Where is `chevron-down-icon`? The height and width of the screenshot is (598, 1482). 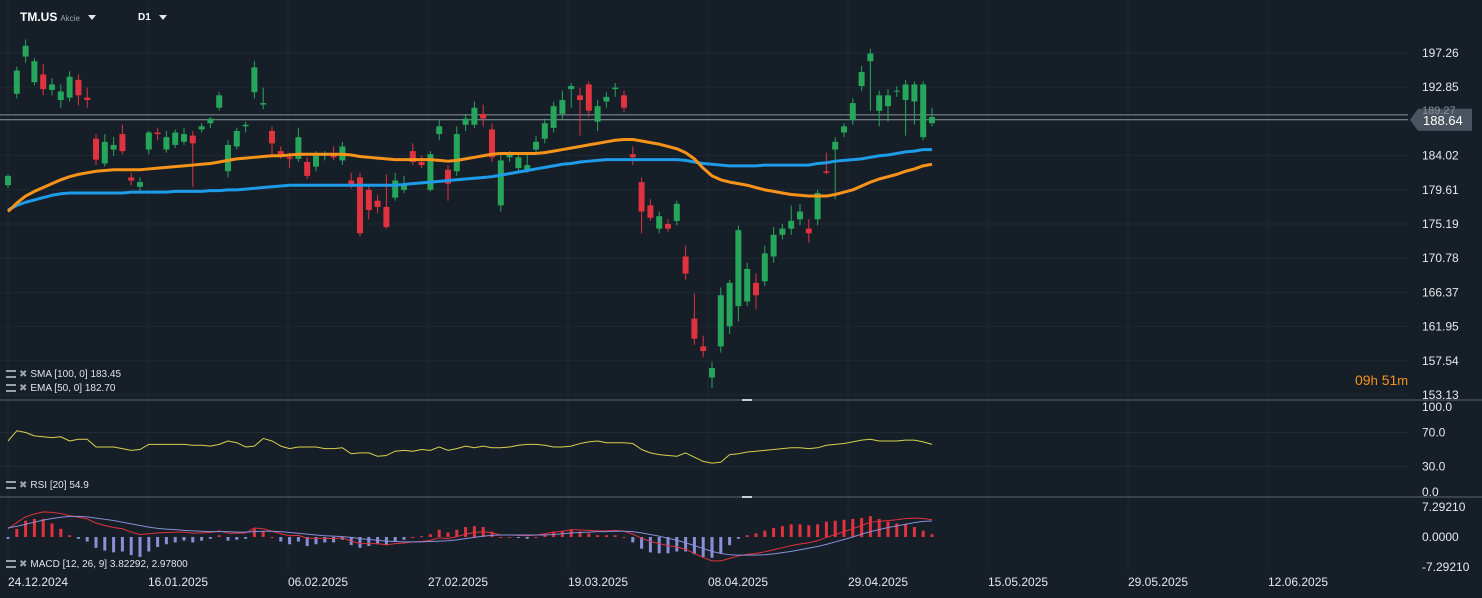 chevron-down-icon is located at coordinates (91, 18).